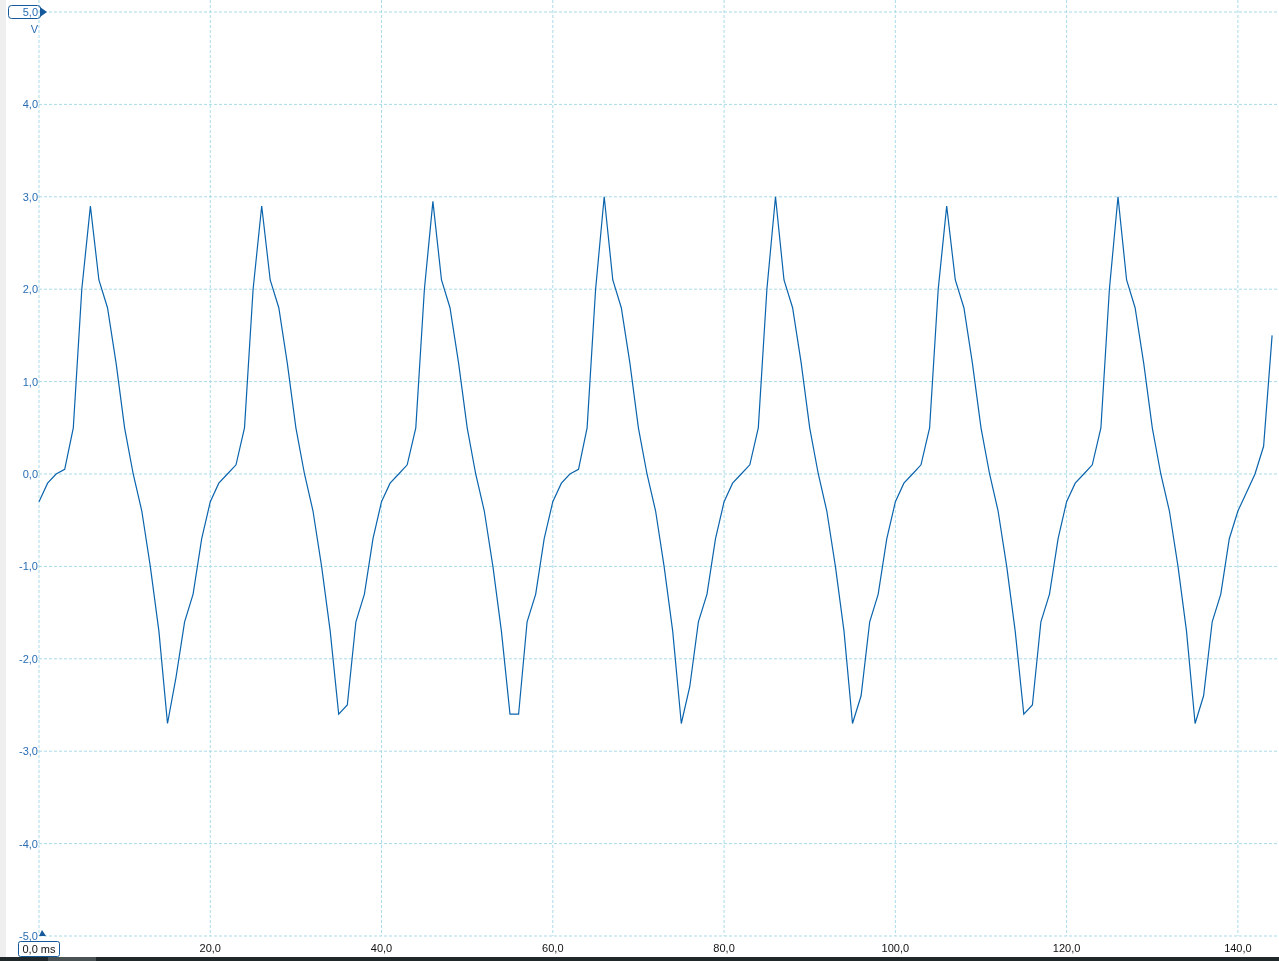  Describe the element at coordinates (381, 948) in the screenshot. I see `x-tick-label: 40,0` at that location.